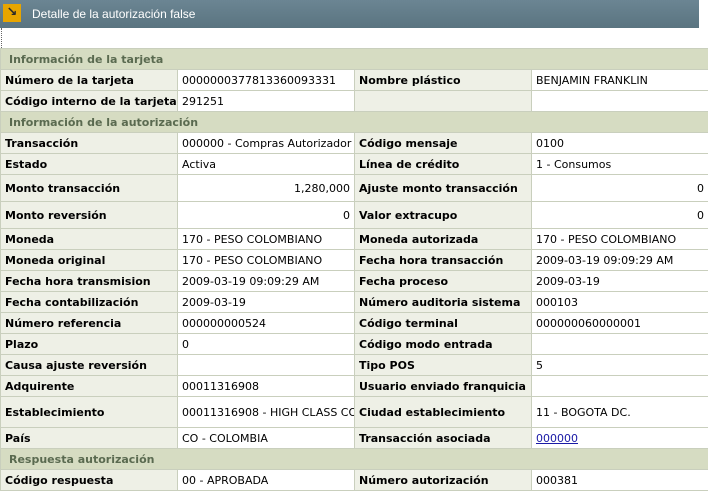  Describe the element at coordinates (89, 80) in the screenshot. I see `card-number-label: Número de la tarjeta` at that location.